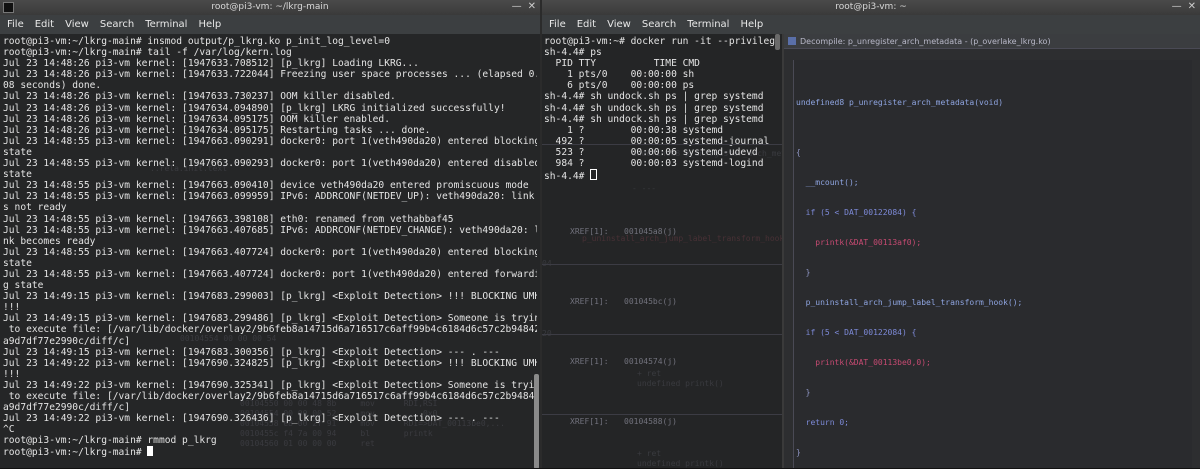 Image resolution: width=1200 pixels, height=469 pixels. I want to click on decompiler-icon, so click(792, 41).